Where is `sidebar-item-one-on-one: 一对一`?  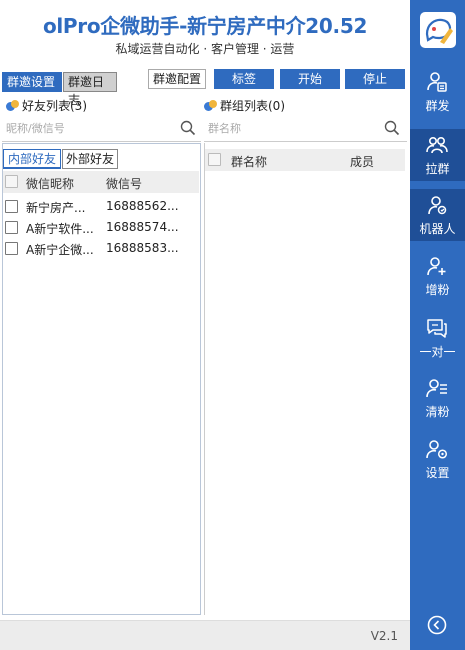 sidebar-item-one-on-one: 一对一 is located at coordinates (437, 338).